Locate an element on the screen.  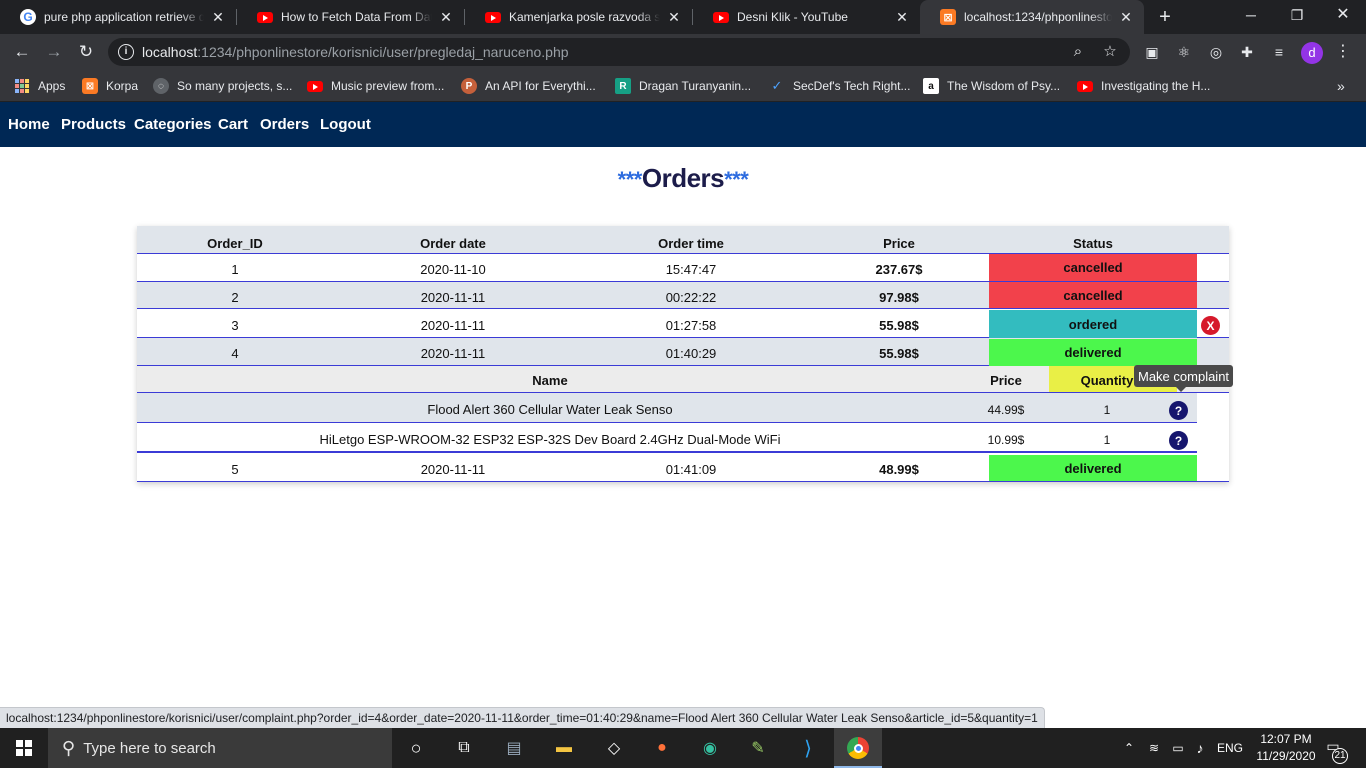
tab-localhost: ⊠ localhost:1234/phponlinestore ✕ is located at coordinates (1032, 17).